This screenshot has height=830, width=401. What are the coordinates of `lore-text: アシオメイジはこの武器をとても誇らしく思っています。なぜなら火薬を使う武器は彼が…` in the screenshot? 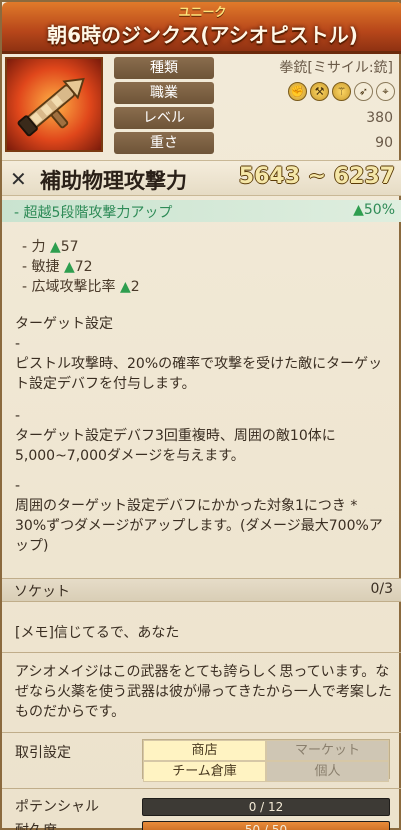 It's located at (203, 692).